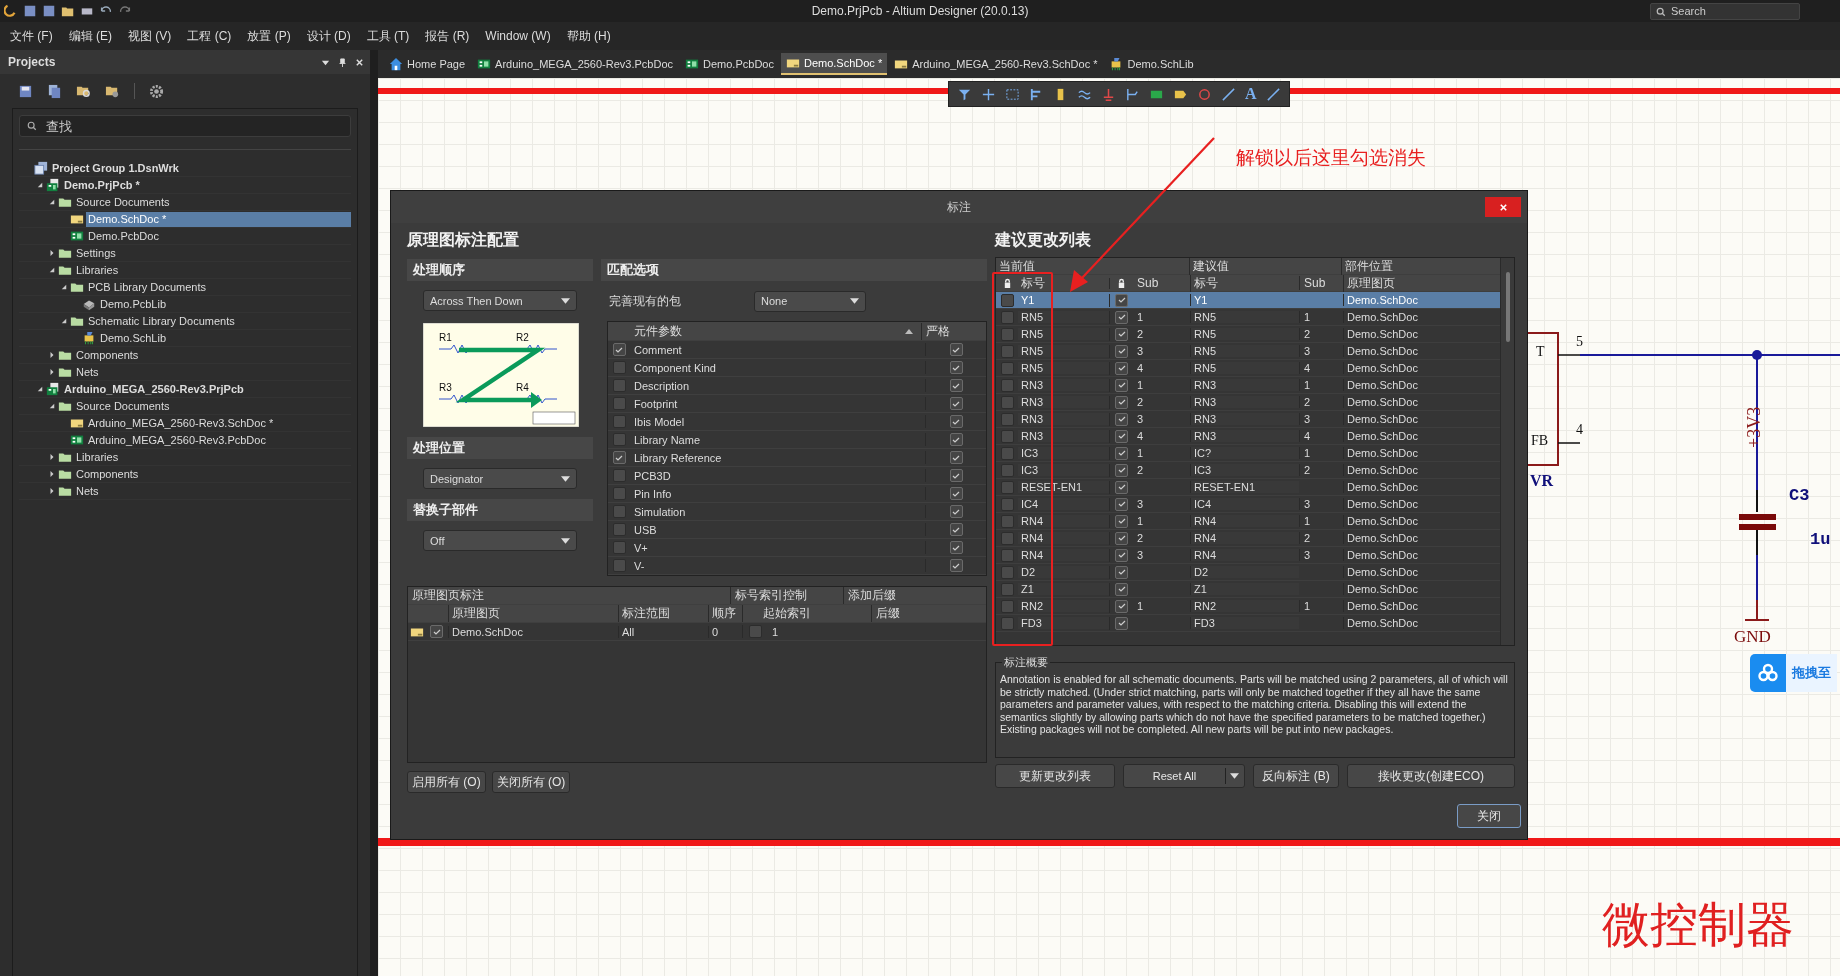  I want to click on tree-item: Demo.PrjPcb *, so click(206, 185).